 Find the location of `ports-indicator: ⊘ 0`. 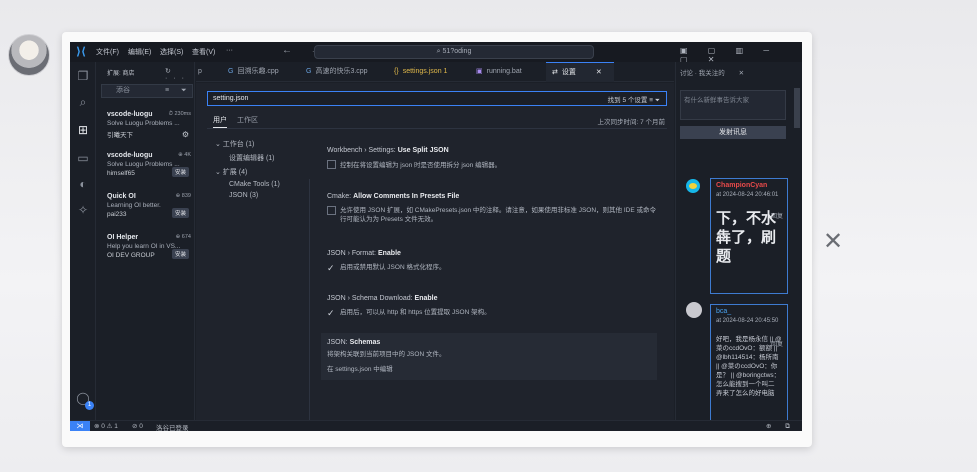

ports-indicator: ⊘ 0 is located at coordinates (137, 426).